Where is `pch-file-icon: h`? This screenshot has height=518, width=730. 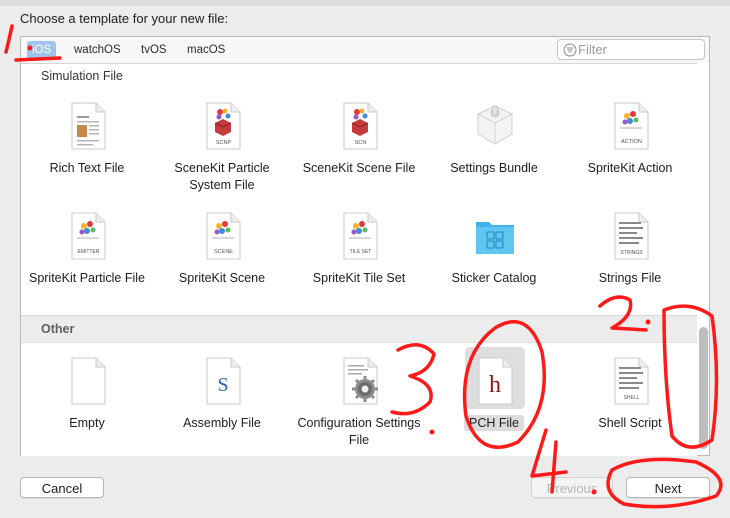
pch-file-icon: h is located at coordinates (495, 381).